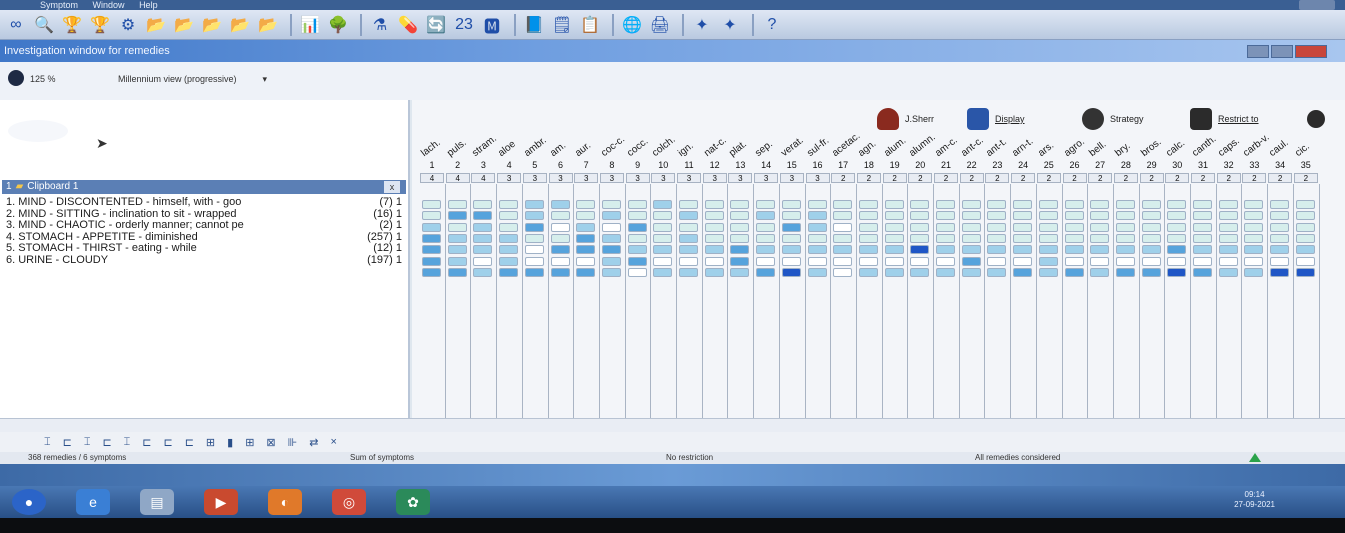  What do you see at coordinates (846, 144) in the screenshot?
I see `remedy-name: acetac.` at bounding box center [846, 144].